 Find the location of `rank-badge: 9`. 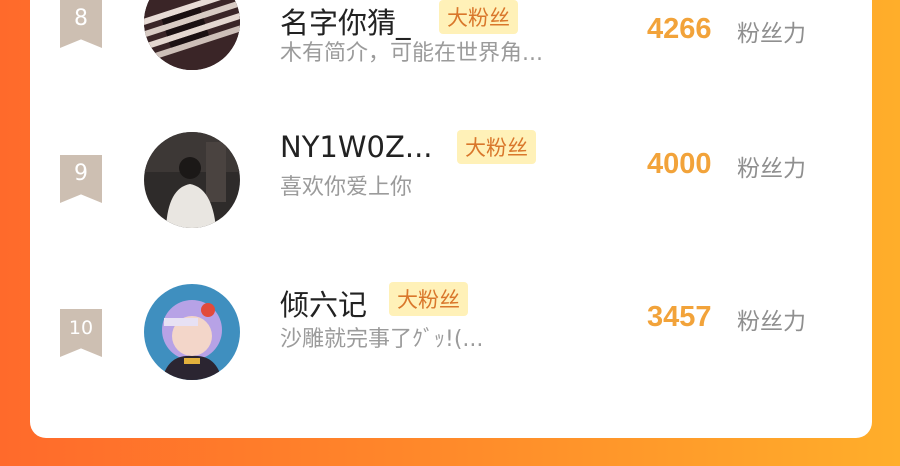

rank-badge: 9 is located at coordinates (81, 179).